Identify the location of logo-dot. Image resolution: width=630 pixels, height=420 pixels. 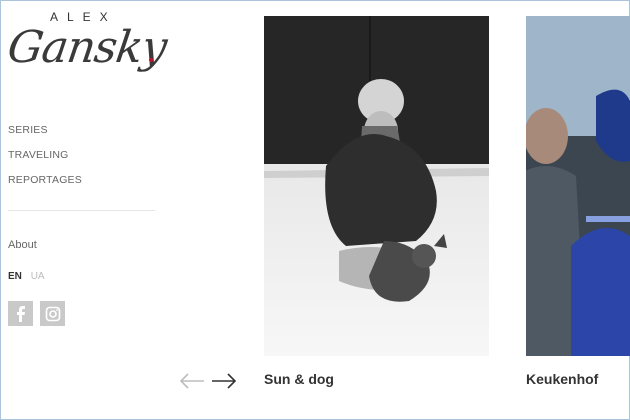
(151, 60).